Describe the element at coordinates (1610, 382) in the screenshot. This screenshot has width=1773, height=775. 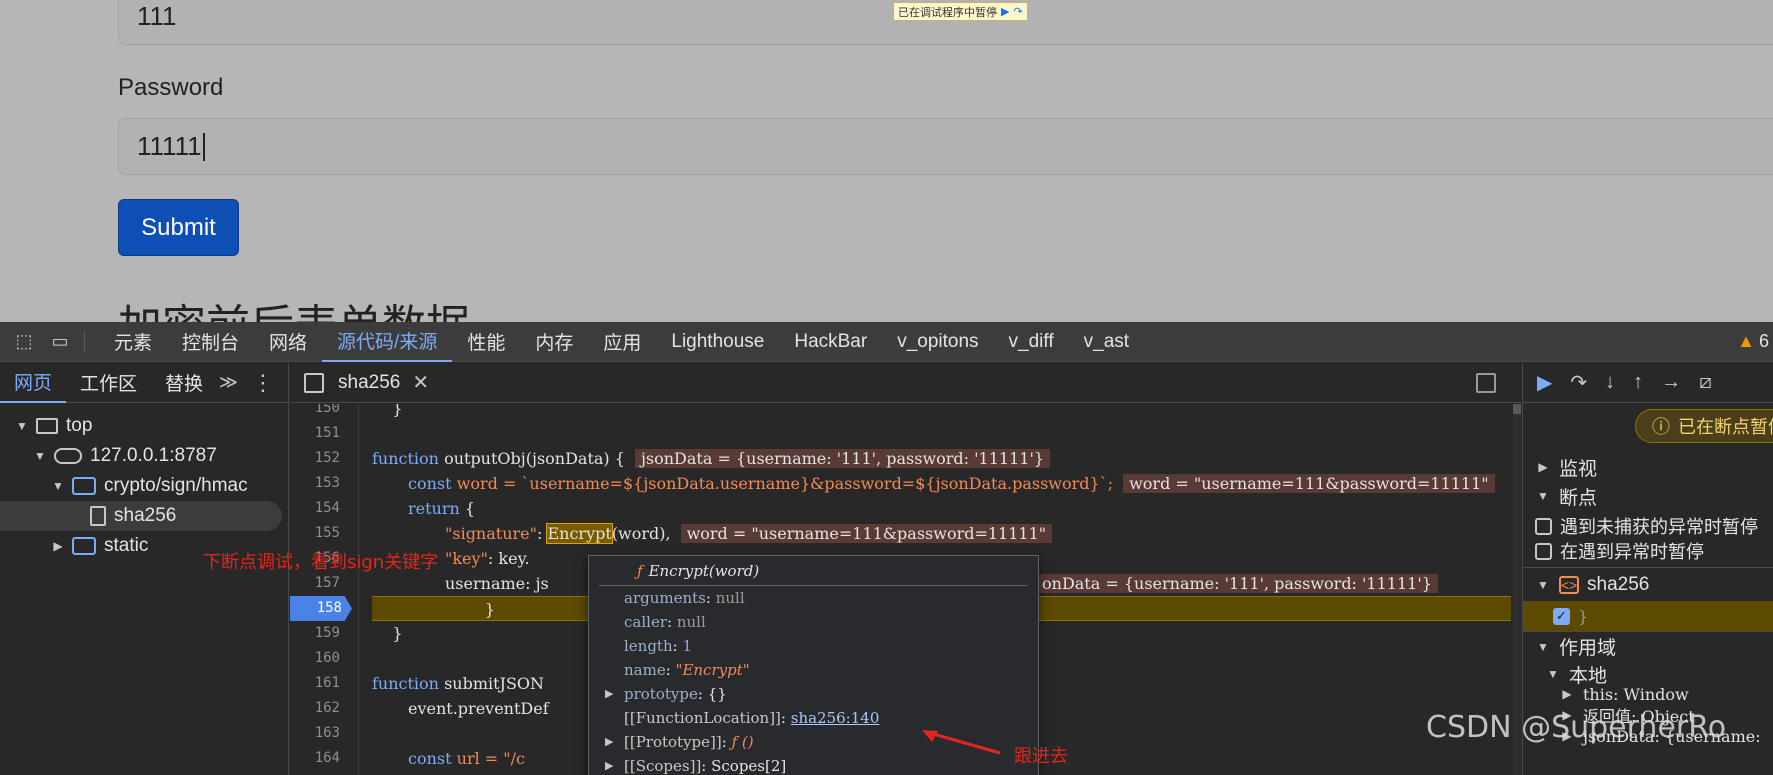
I see `step-into-icon: ↓` at that location.